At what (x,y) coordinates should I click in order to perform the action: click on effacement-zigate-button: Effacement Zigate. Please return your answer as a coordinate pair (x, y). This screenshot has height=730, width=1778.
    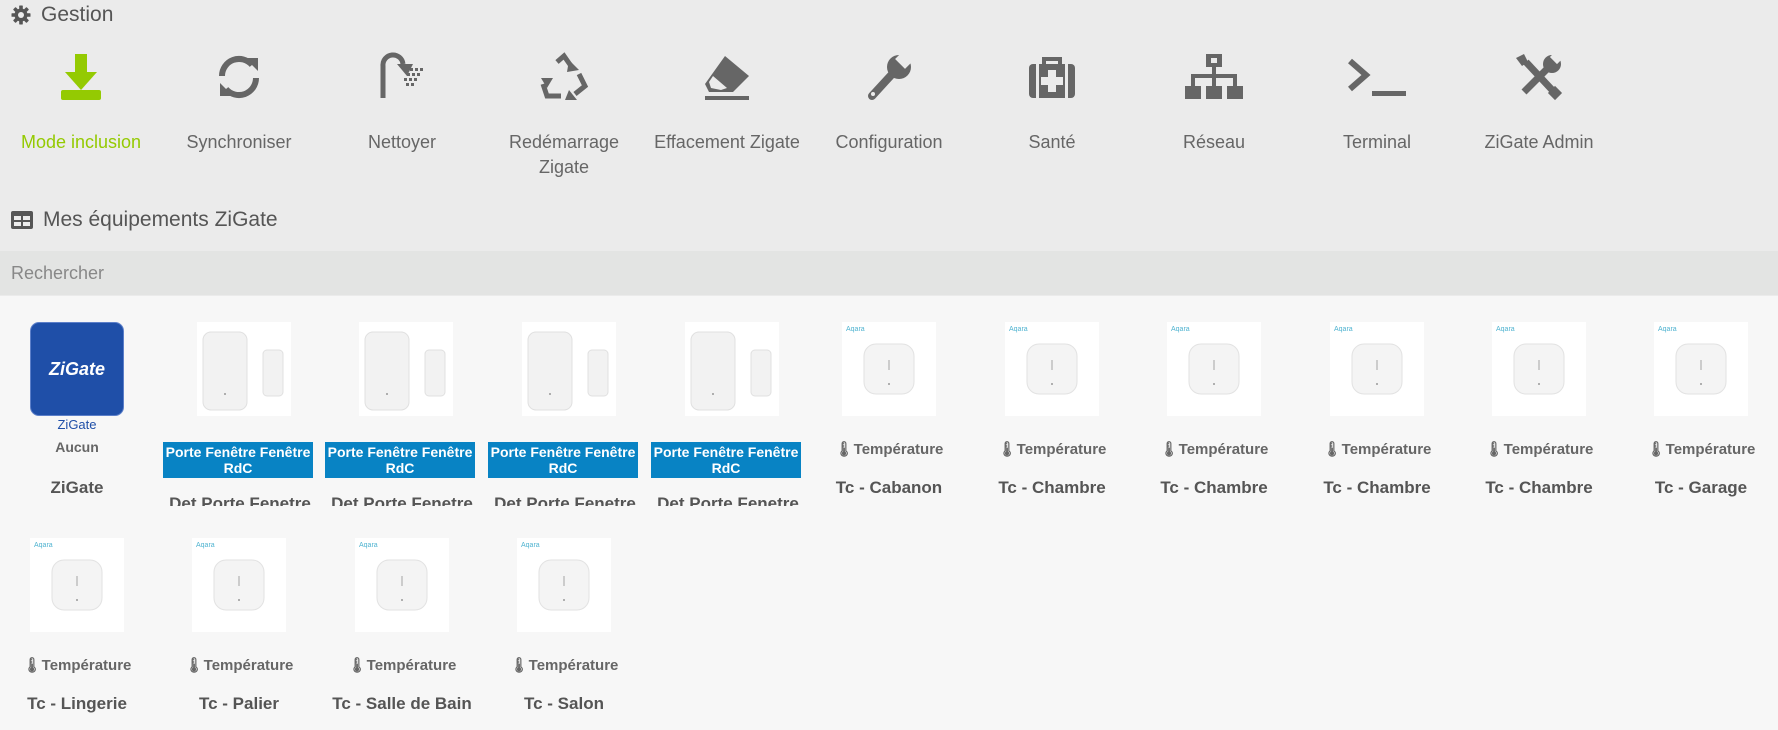
    Looking at the image, I should click on (727, 101).